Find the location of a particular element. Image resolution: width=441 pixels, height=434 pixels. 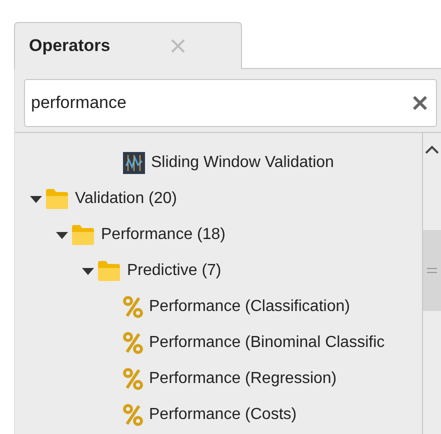

scrollbar is located at coordinates (431, 283).